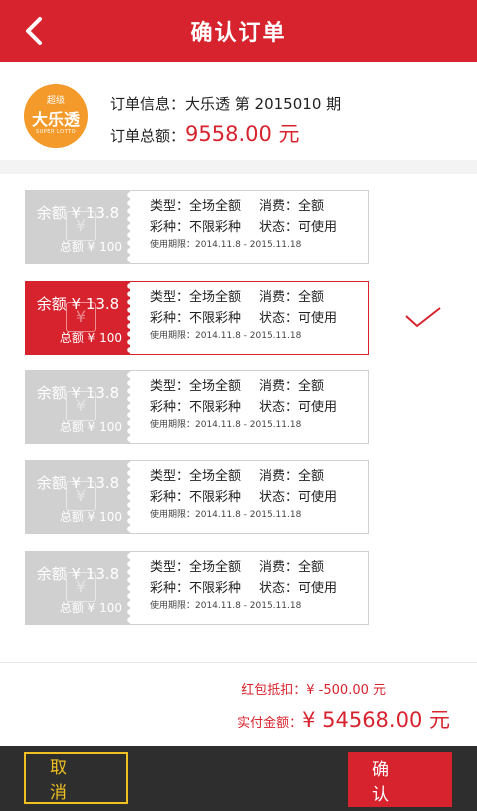 The width and height of the screenshot is (477, 811). Describe the element at coordinates (148, 104) in the screenshot. I see `order-info-label: 订单信息：` at that location.